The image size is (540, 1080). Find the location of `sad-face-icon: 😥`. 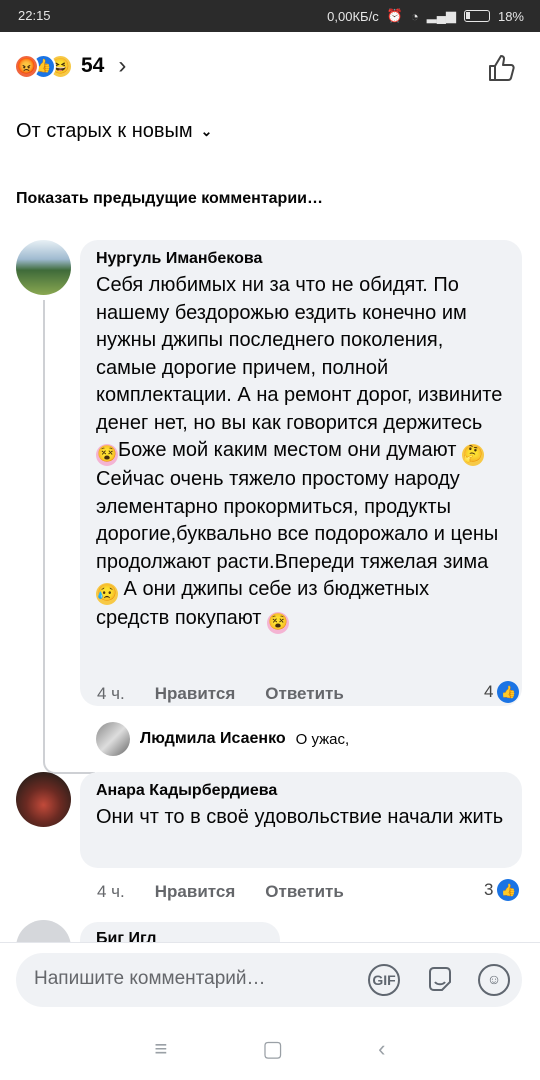

sad-face-icon: 😥 is located at coordinates (107, 594).